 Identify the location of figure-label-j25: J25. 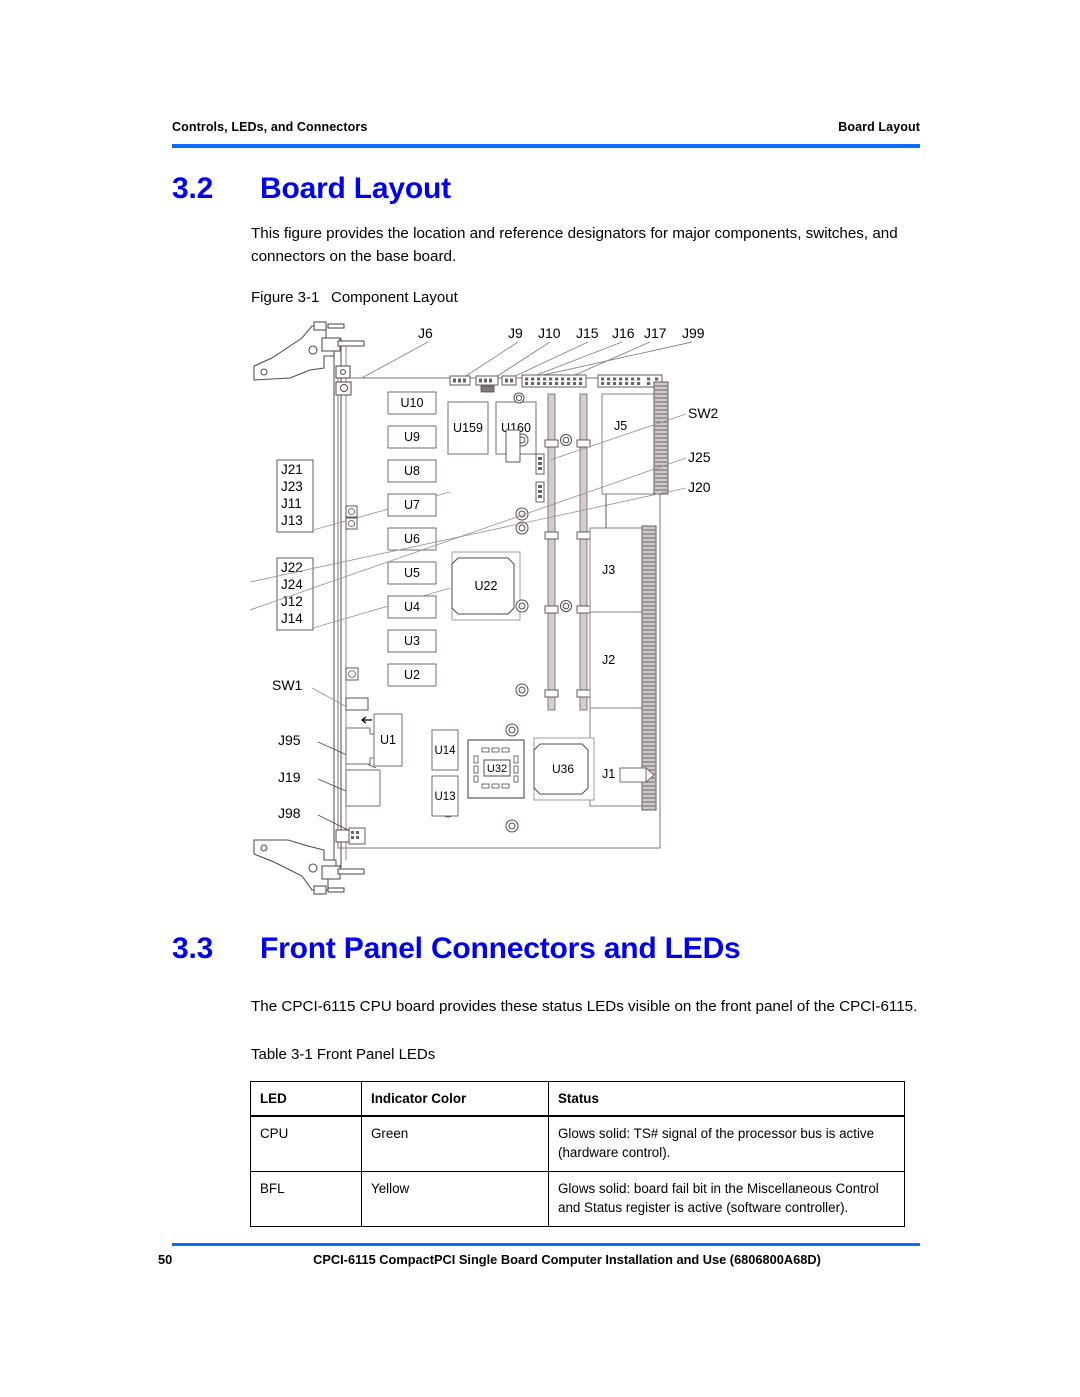
(699, 457).